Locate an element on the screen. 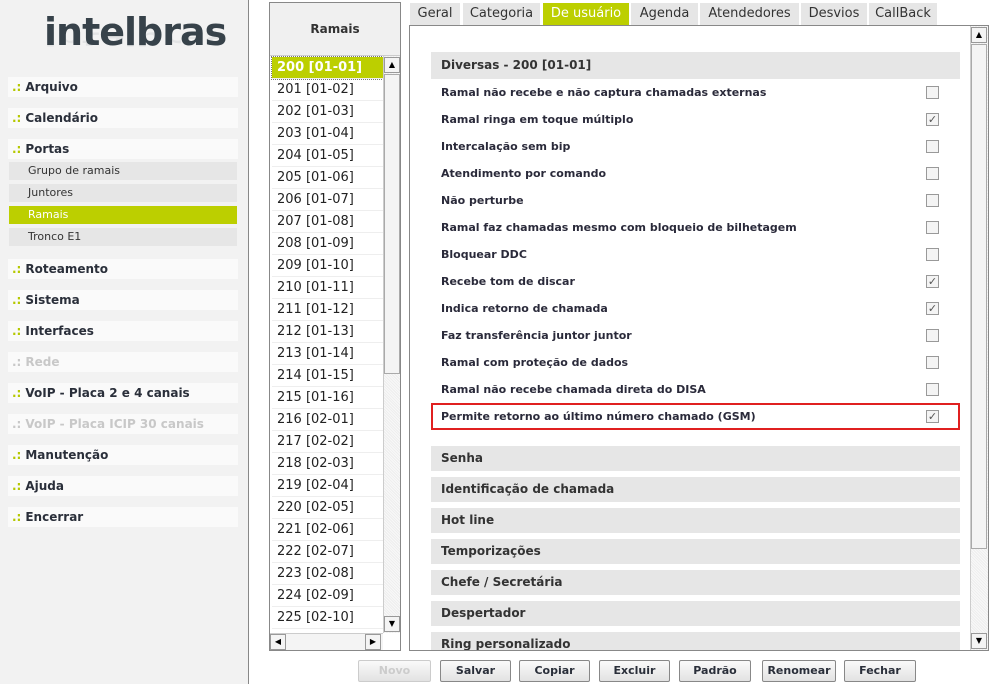 Image resolution: width=992 pixels, height=684 pixels. content-scroll-thumb is located at coordinates (979, 296).